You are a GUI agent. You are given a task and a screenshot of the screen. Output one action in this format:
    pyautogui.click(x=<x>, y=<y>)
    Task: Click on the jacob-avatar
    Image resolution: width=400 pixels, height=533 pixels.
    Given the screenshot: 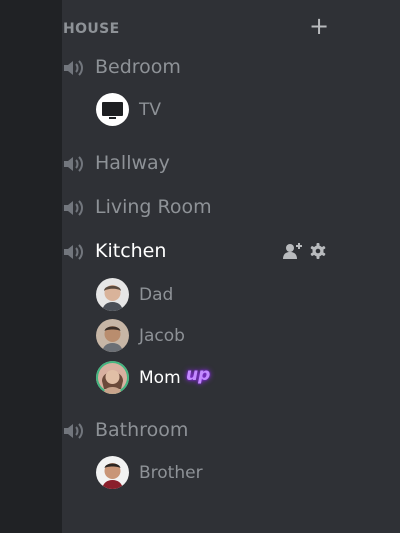 What is the action you would take?
    pyautogui.click(x=112, y=335)
    